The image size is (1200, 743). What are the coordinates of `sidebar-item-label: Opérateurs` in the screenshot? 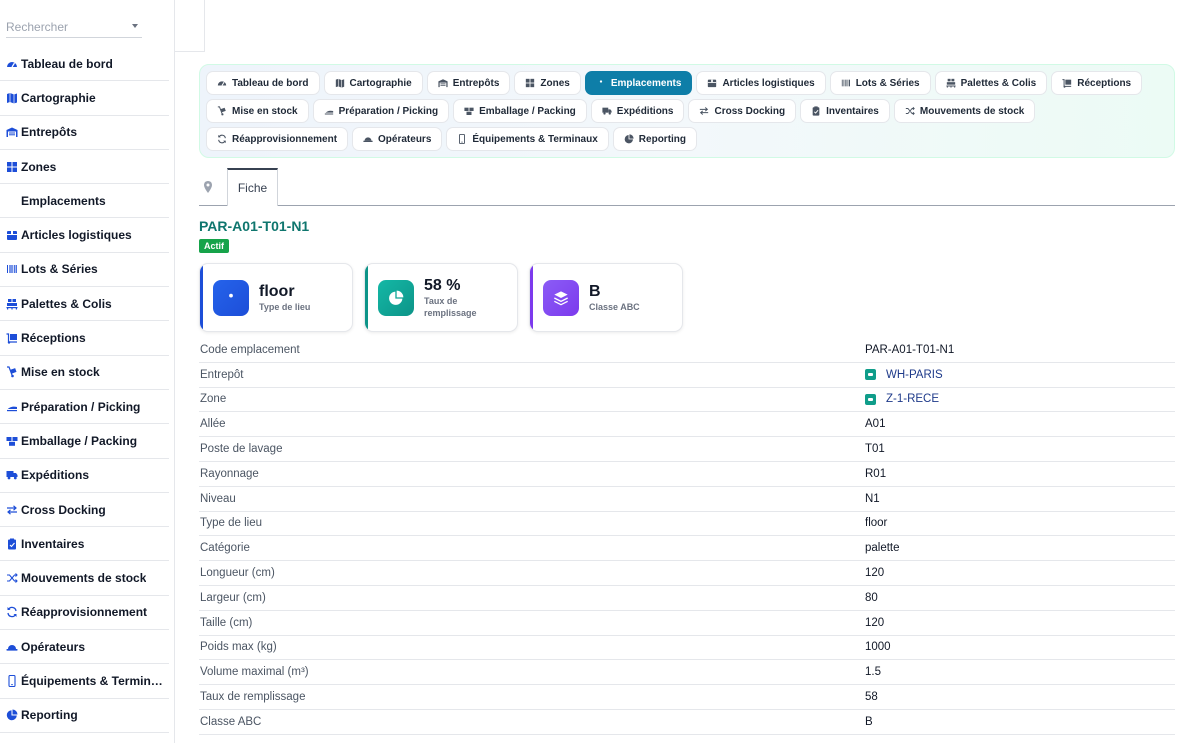 It's located at (53, 646).